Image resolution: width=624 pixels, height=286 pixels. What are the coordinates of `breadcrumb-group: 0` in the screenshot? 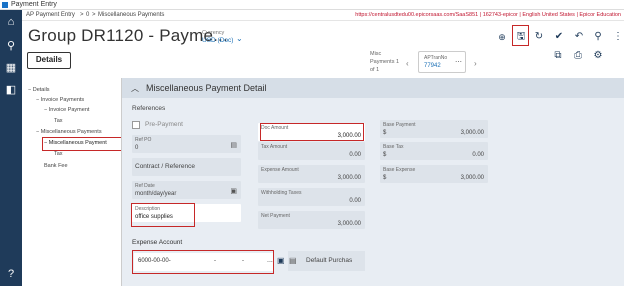 It's located at (87, 15).